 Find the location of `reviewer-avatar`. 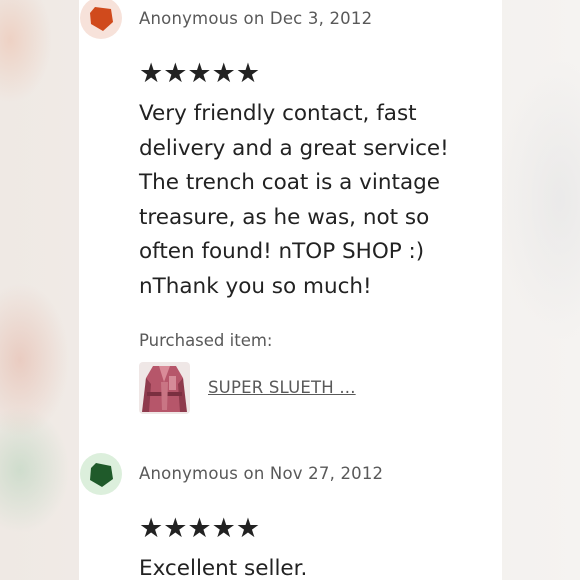

reviewer-avatar is located at coordinates (101, 474).